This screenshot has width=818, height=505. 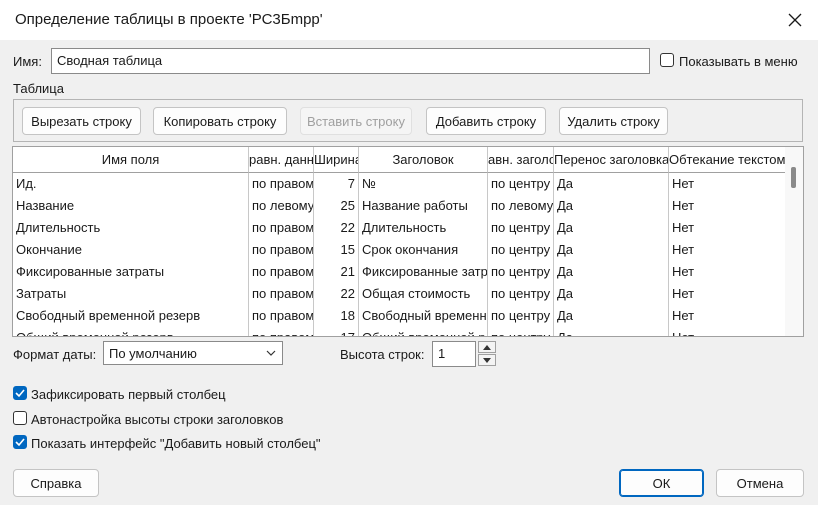 What do you see at coordinates (131, 331) in the screenshot?
I see `cell-field-name: Общий временной резерв` at bounding box center [131, 331].